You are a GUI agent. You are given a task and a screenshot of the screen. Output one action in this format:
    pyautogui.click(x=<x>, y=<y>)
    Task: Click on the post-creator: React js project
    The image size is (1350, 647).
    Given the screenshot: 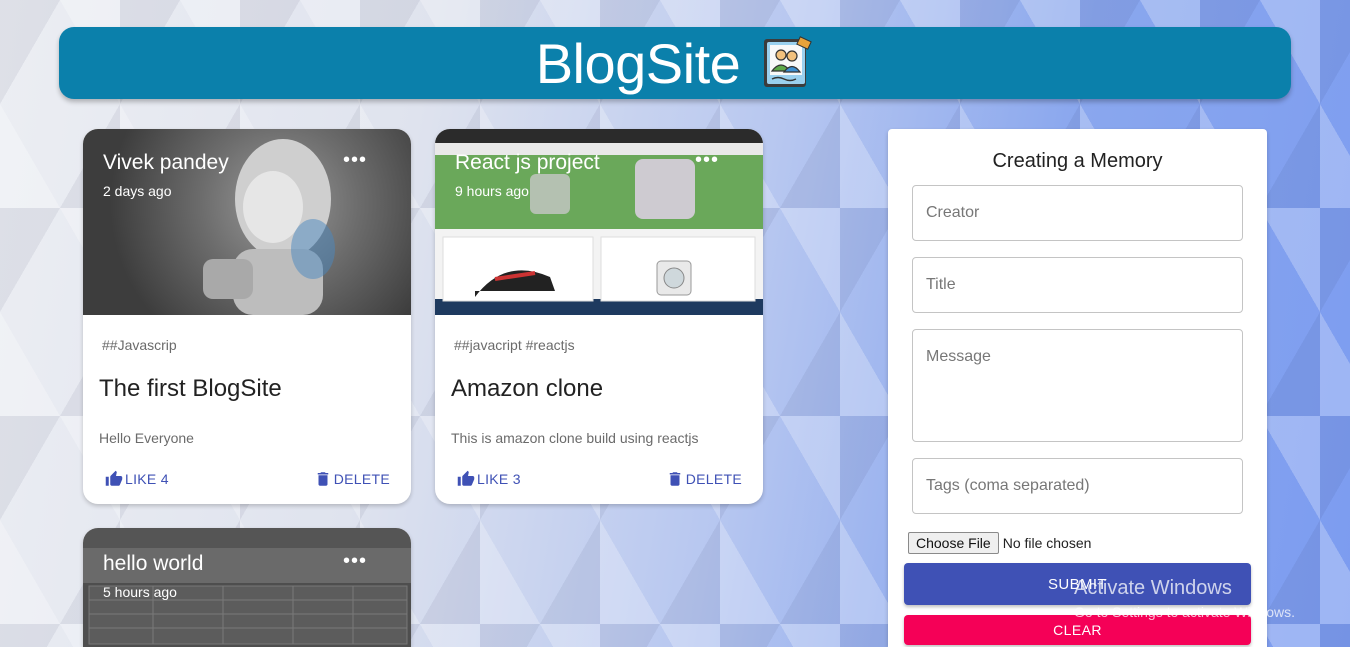 What is the action you would take?
    pyautogui.click(x=527, y=162)
    